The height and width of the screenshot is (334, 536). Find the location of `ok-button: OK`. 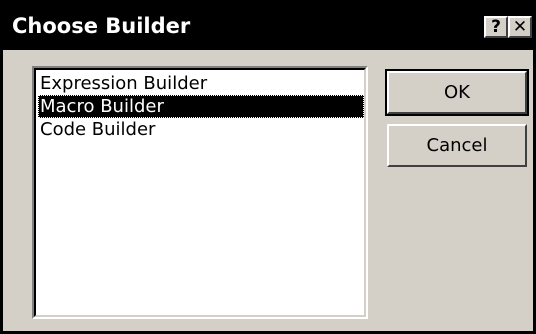

ok-button: OK is located at coordinates (457, 92).